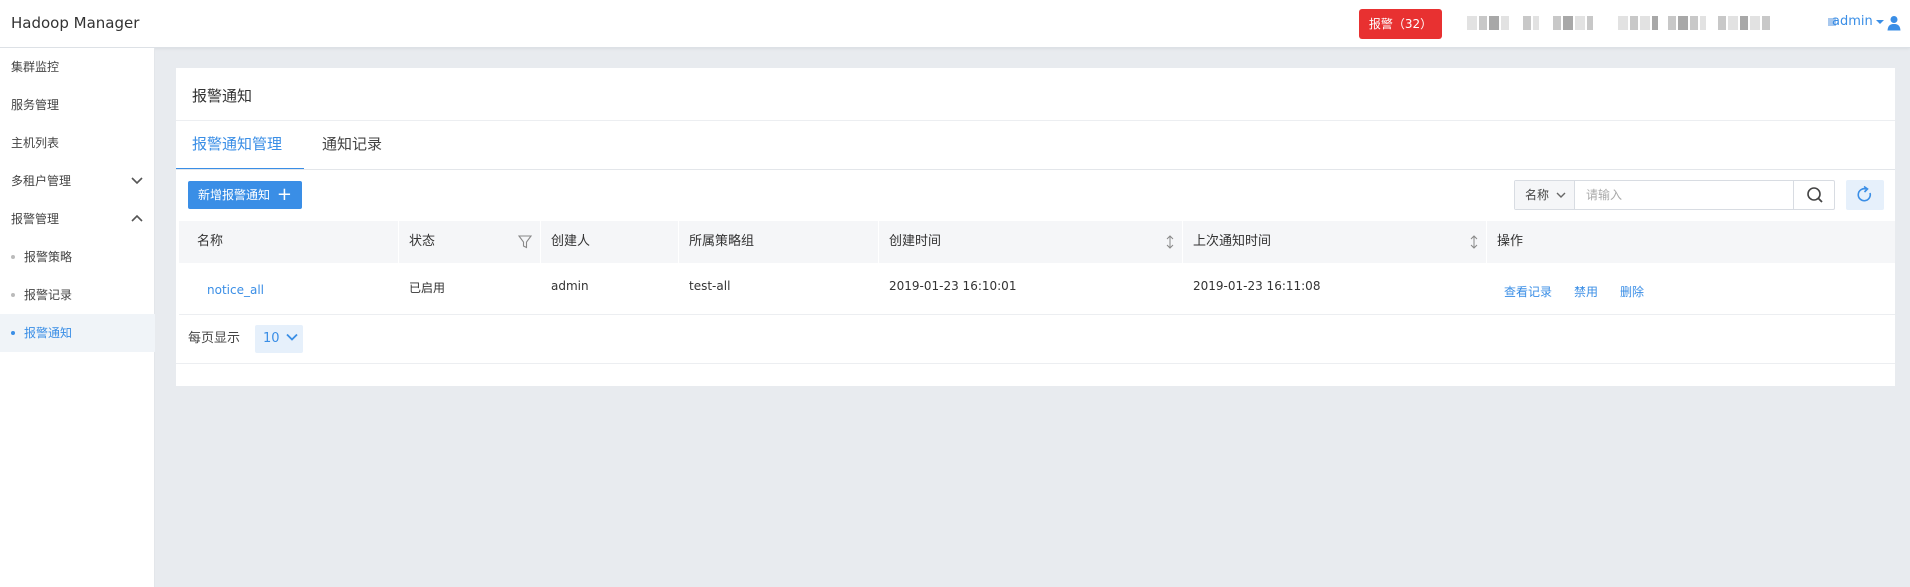 Image resolution: width=1910 pixels, height=587 pixels. I want to click on search-field-select: 名称, so click(1545, 195).